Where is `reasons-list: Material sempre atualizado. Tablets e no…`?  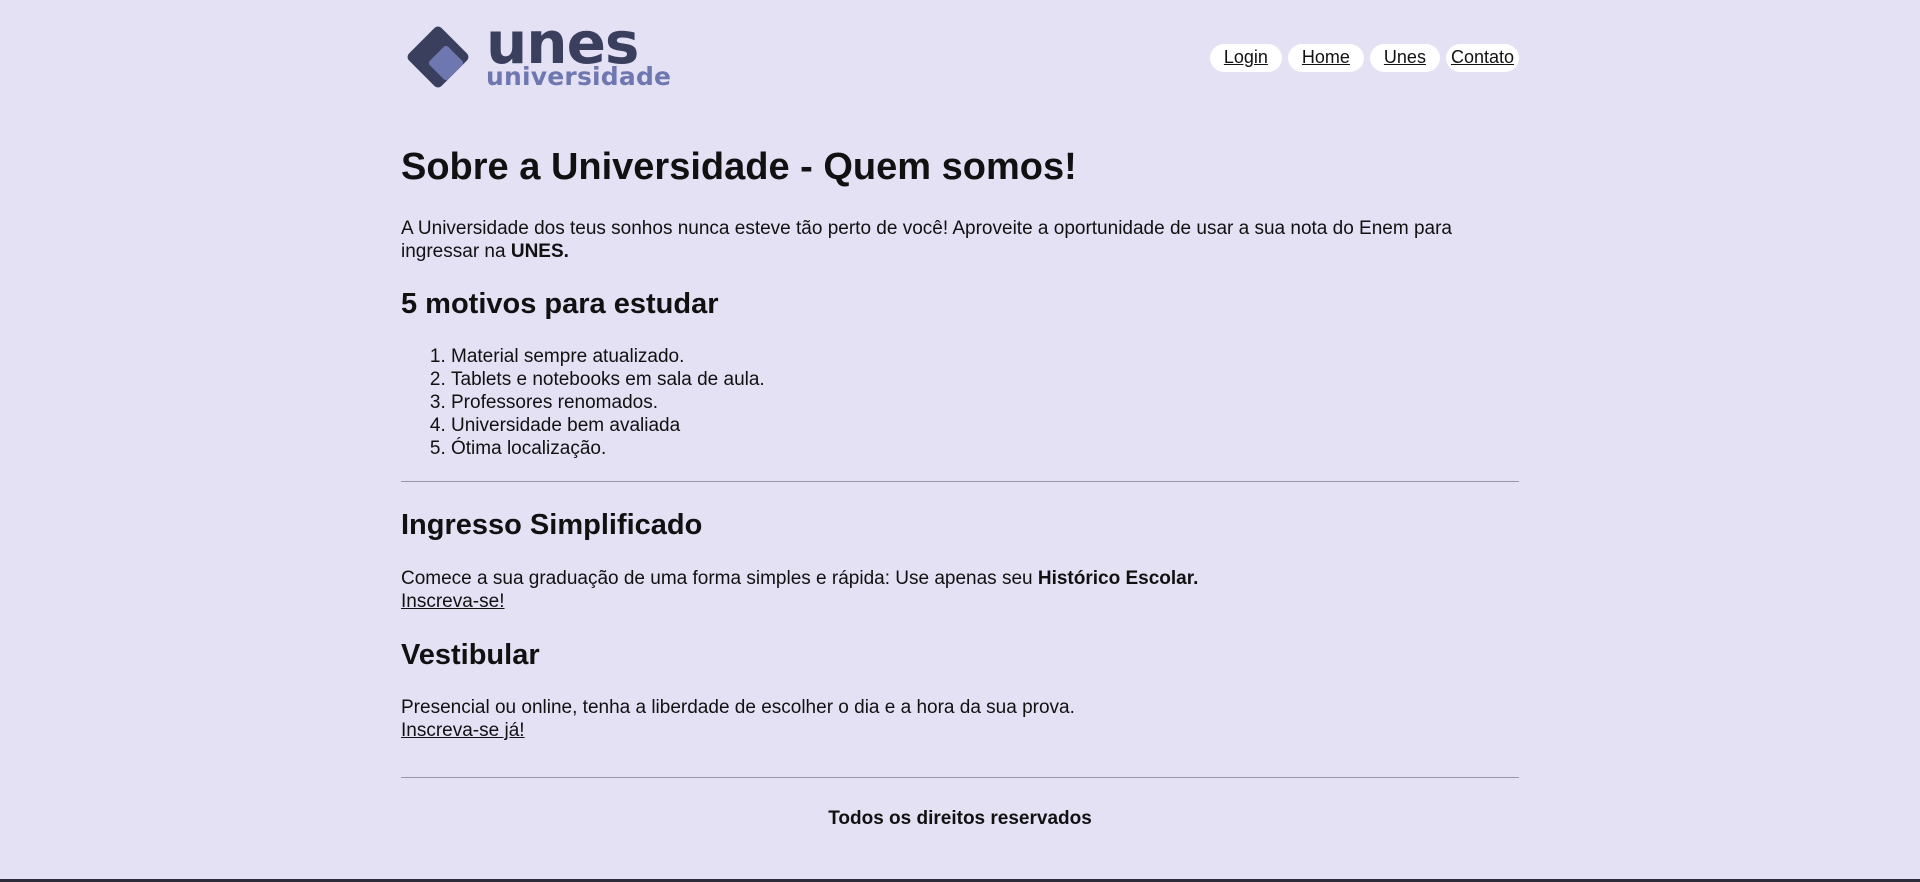 reasons-list: Material sempre atualizado. Tablets e no… is located at coordinates (960, 402).